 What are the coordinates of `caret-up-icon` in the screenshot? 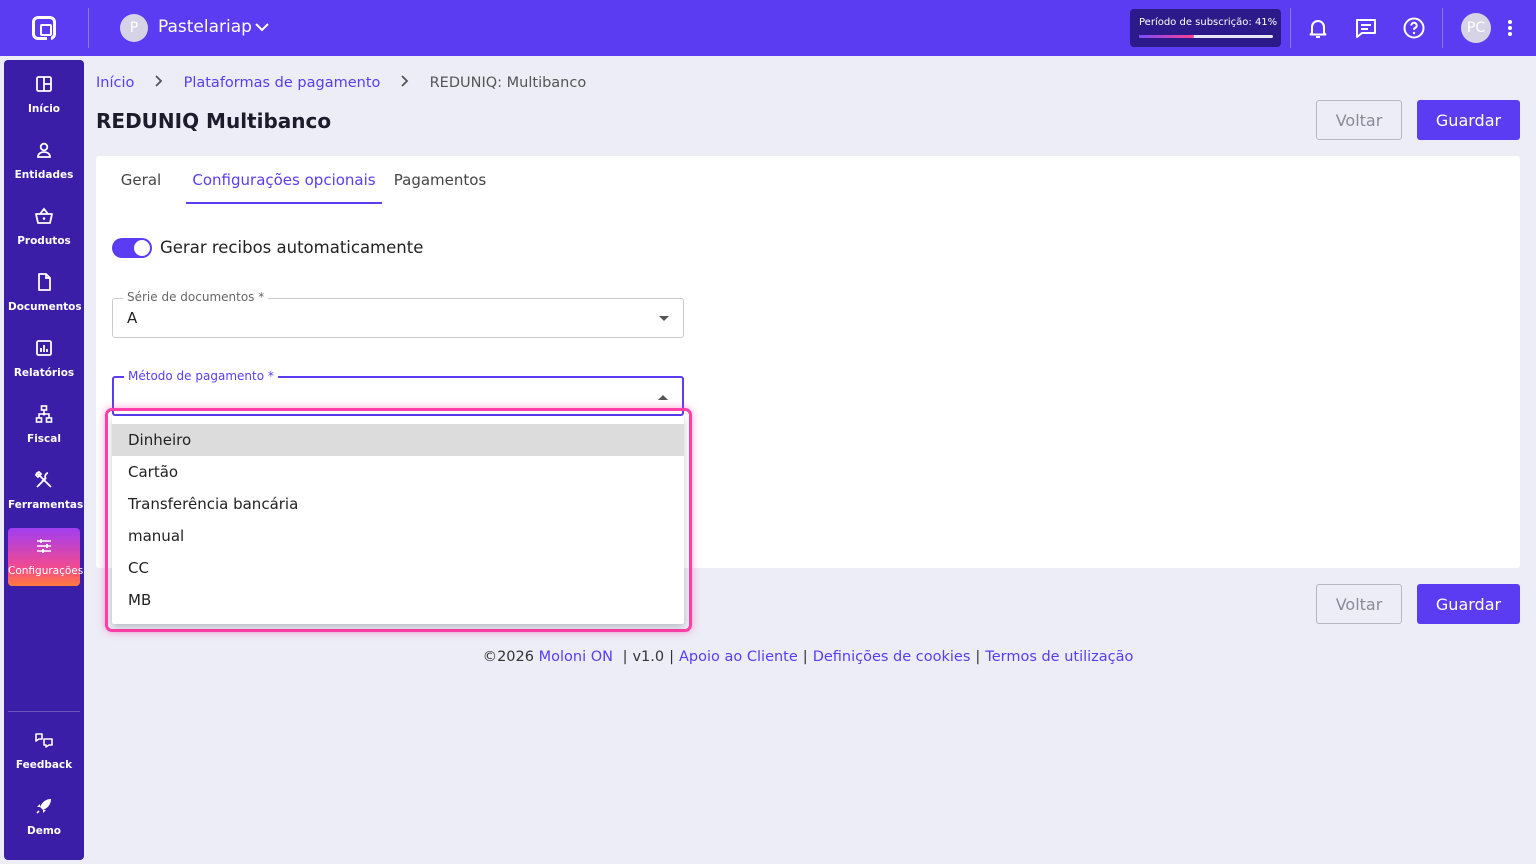 It's located at (663, 397).